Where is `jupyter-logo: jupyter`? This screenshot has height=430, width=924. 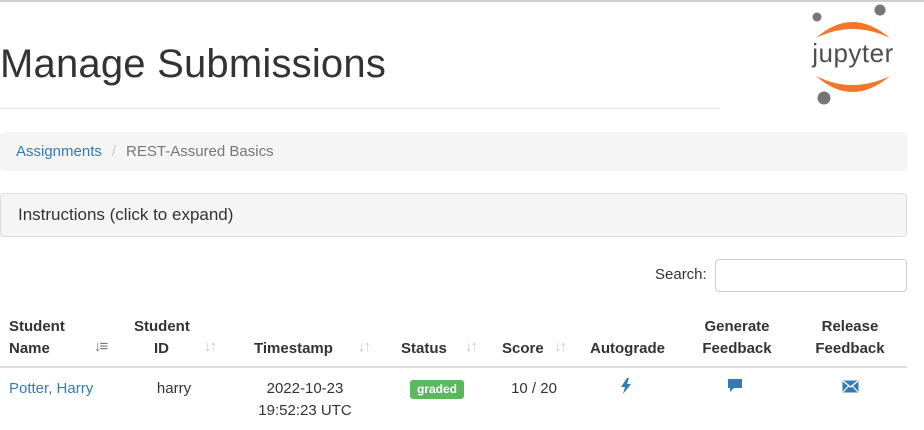
jupyter-logo: jupyter is located at coordinates (853, 56).